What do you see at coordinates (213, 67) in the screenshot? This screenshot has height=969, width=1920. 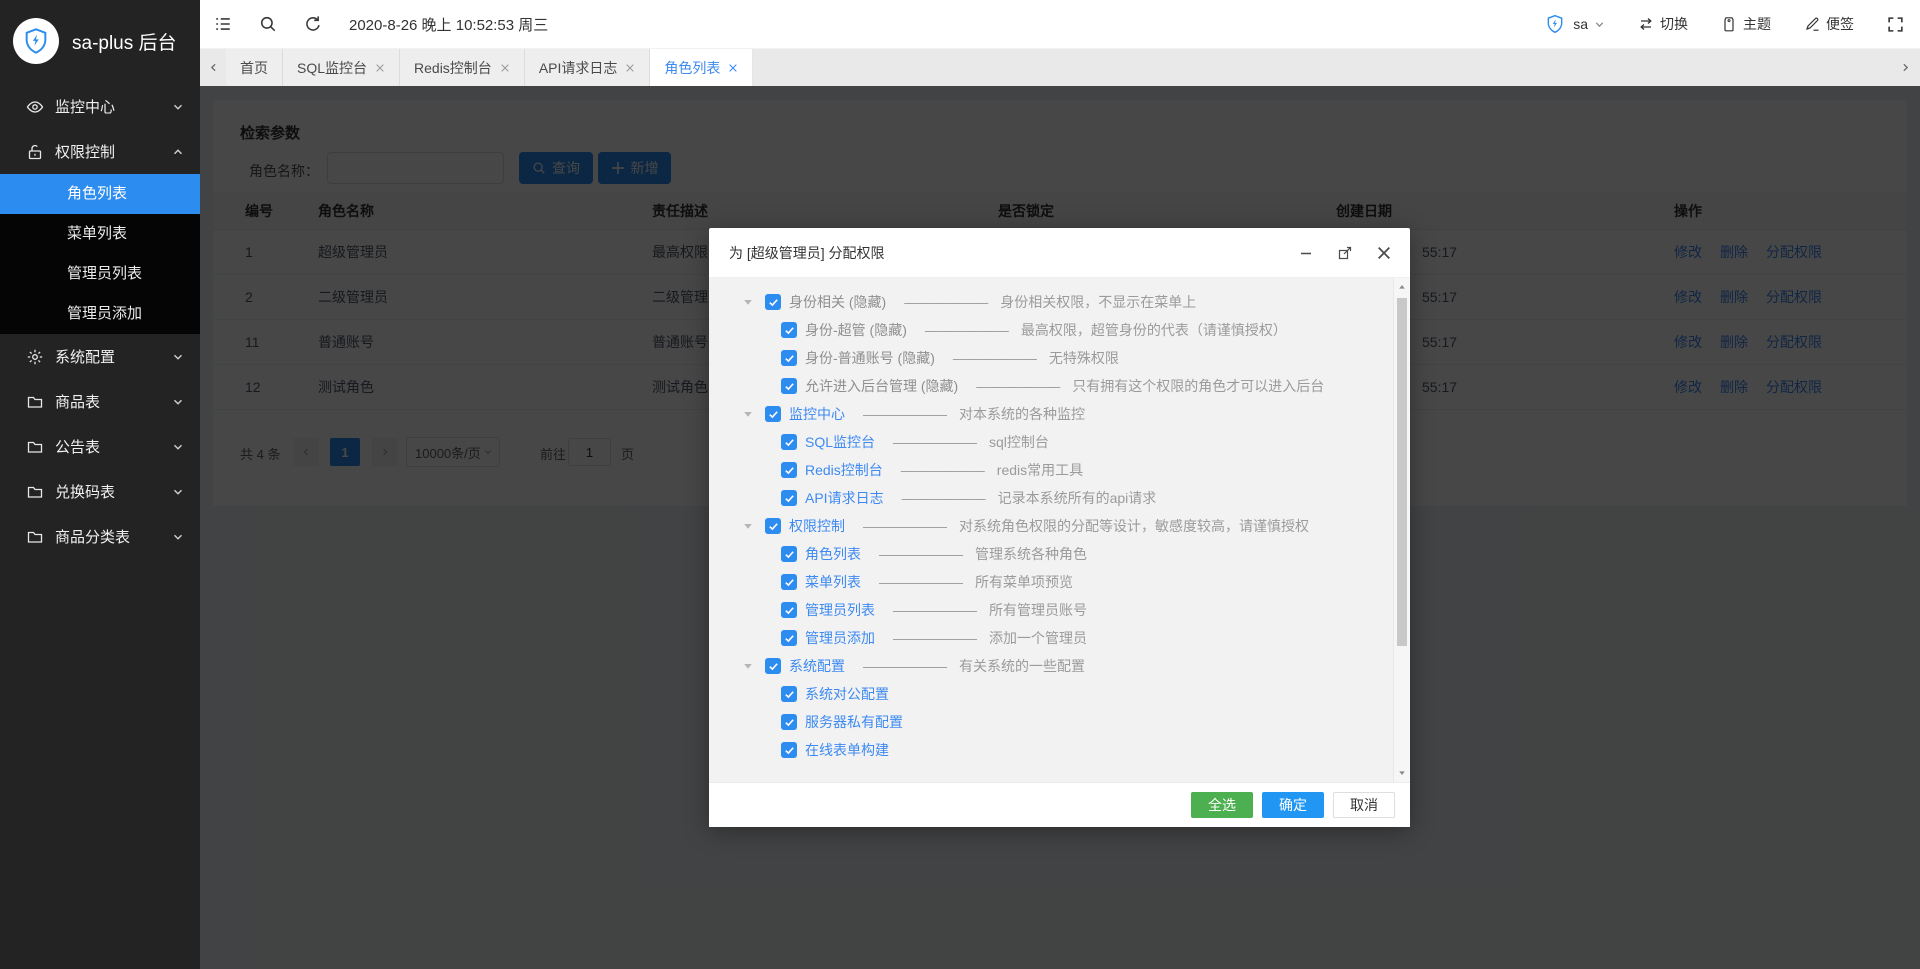 I see `tab-scroll-left-button` at bounding box center [213, 67].